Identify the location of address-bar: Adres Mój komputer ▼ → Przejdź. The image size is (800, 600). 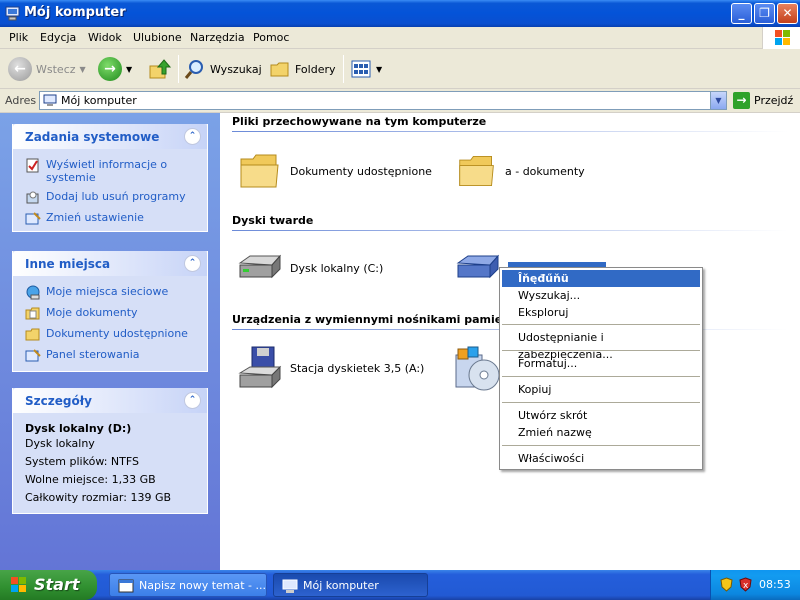
(400, 101).